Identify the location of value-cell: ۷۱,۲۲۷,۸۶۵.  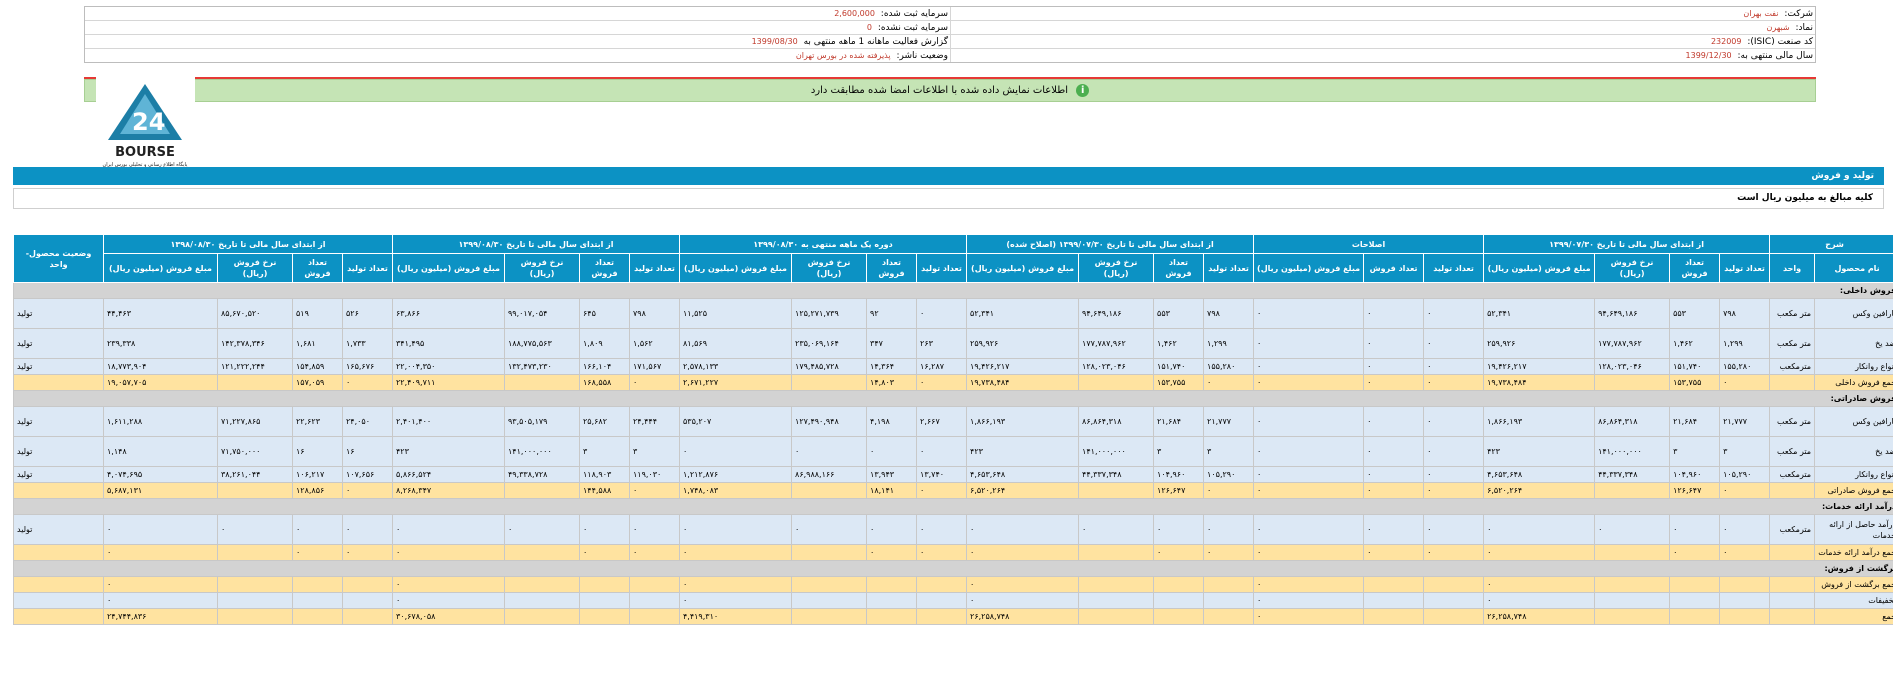
(255, 421).